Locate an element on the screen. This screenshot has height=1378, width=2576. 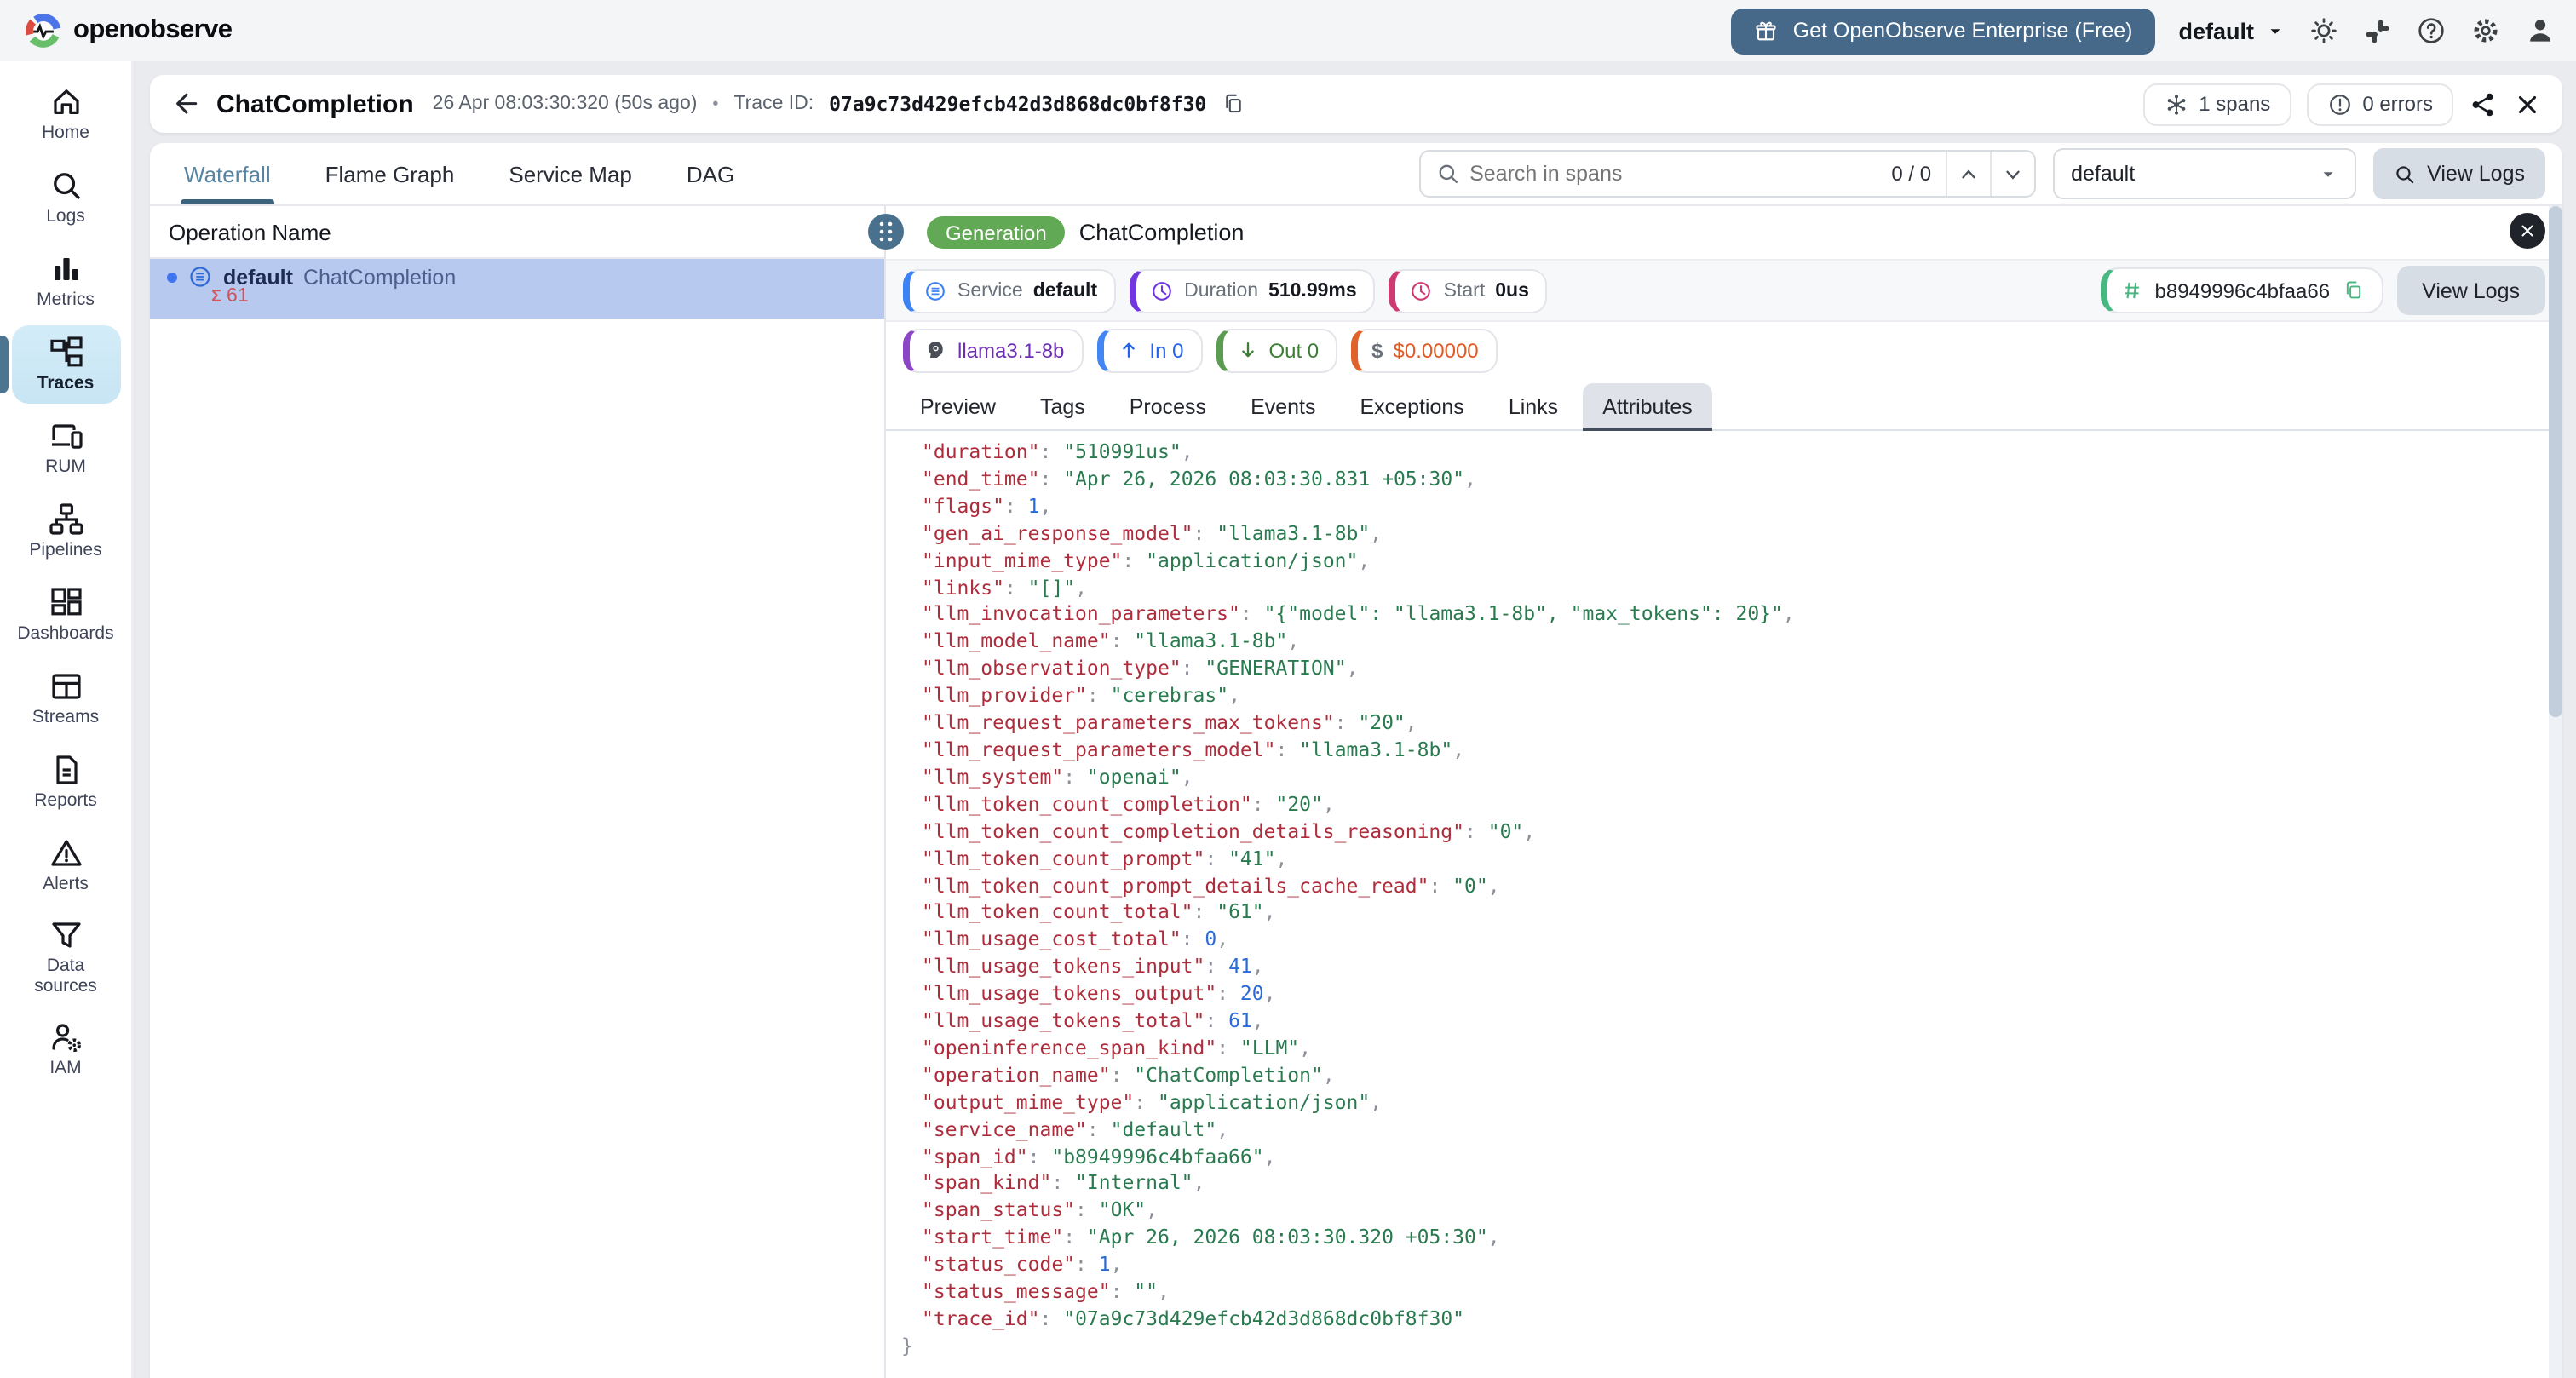
sidebar-item: Logs is located at coordinates (65, 197).